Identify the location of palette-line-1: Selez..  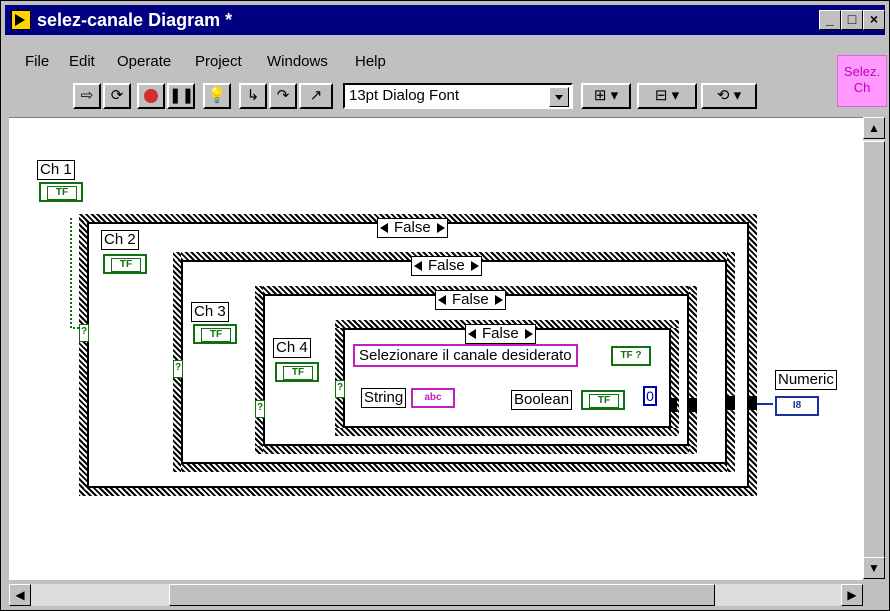
(862, 71).